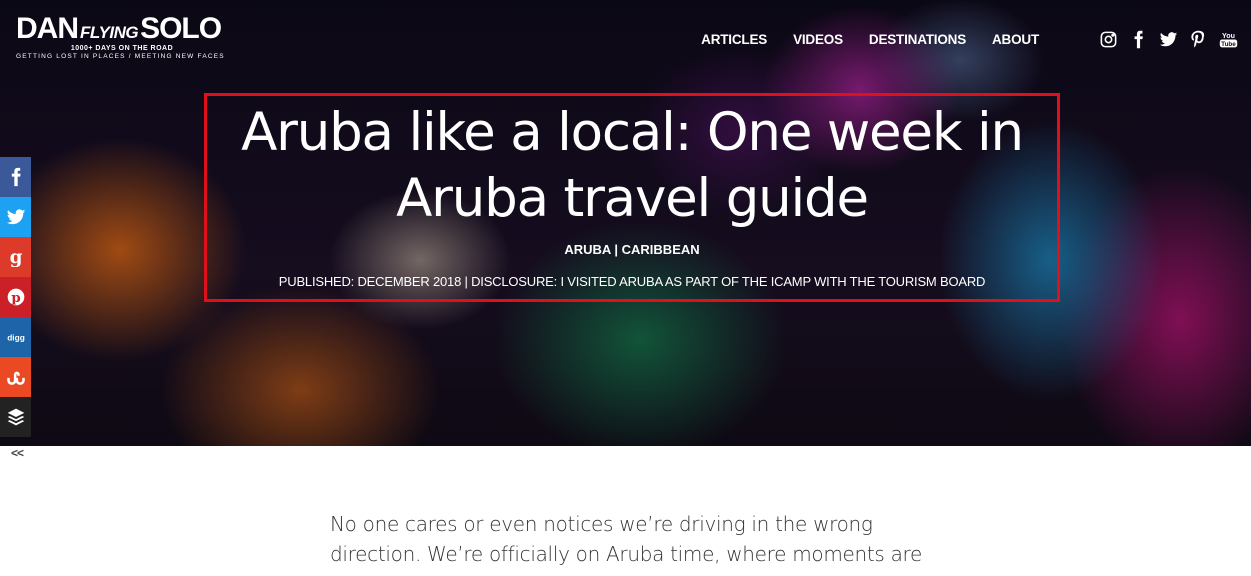  Describe the element at coordinates (734, 39) in the screenshot. I see `nav-articles: ARTICLES` at that location.